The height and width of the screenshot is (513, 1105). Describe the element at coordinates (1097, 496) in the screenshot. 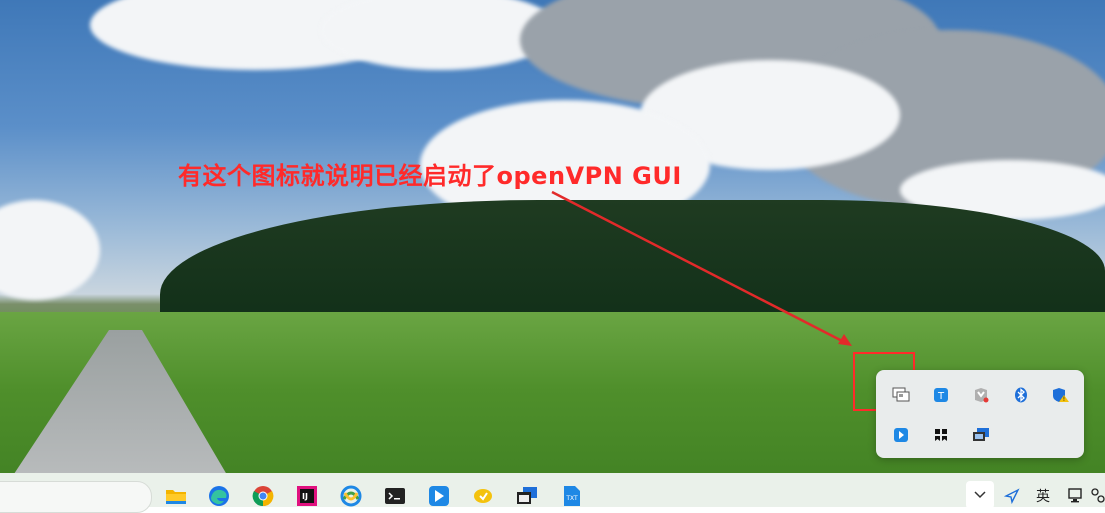

I see `connection-icon` at that location.